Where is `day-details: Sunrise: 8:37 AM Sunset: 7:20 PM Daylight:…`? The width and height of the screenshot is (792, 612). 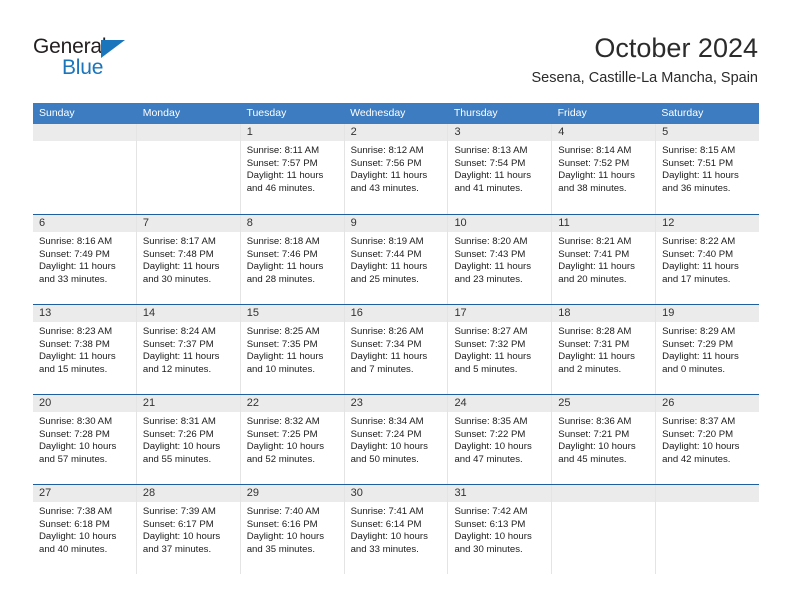 day-details: Sunrise: 8:37 AM Sunset: 7:20 PM Daylight:… is located at coordinates (707, 442).